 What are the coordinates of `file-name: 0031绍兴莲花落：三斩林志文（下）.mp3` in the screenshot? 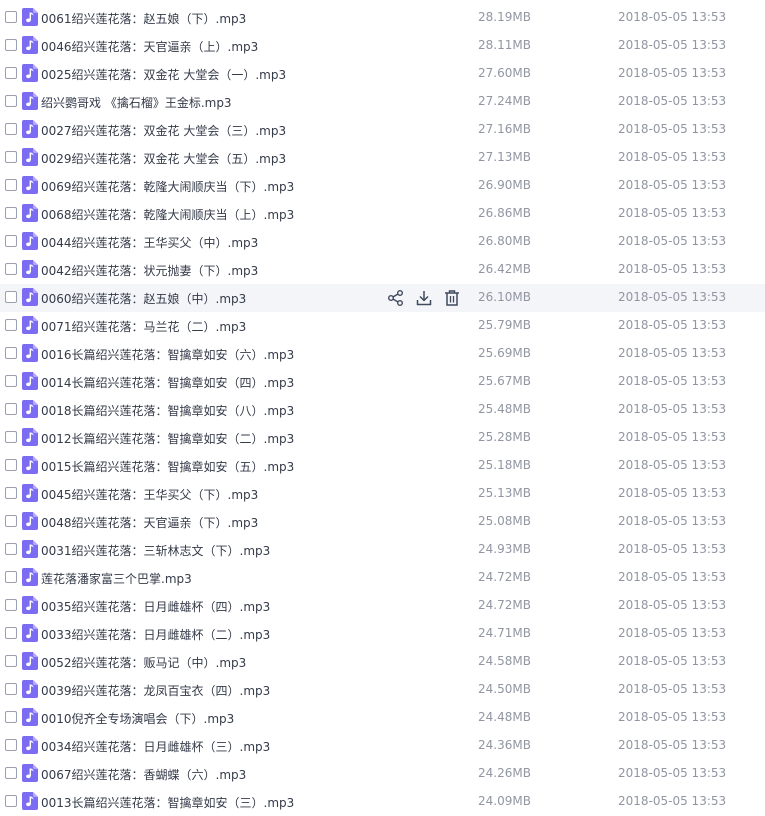 It's located at (155, 550).